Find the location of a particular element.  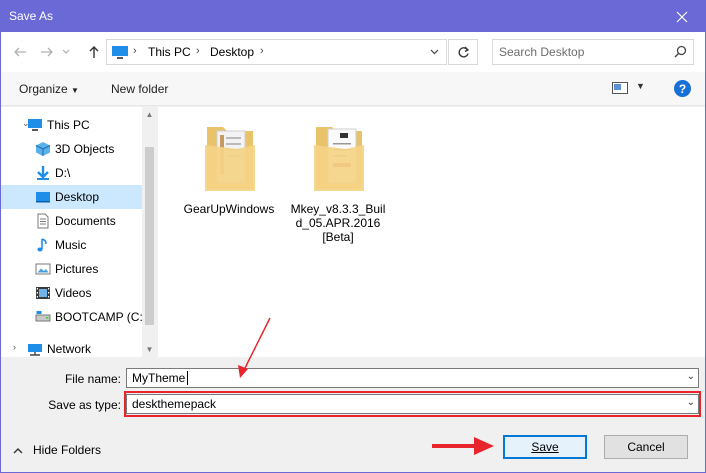

refresh-button is located at coordinates (463, 52).